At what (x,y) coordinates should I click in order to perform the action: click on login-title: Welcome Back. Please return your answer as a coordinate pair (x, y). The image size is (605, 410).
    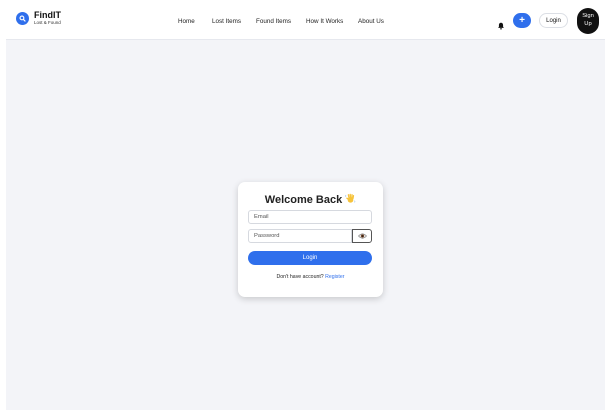
    Looking at the image, I should click on (310, 200).